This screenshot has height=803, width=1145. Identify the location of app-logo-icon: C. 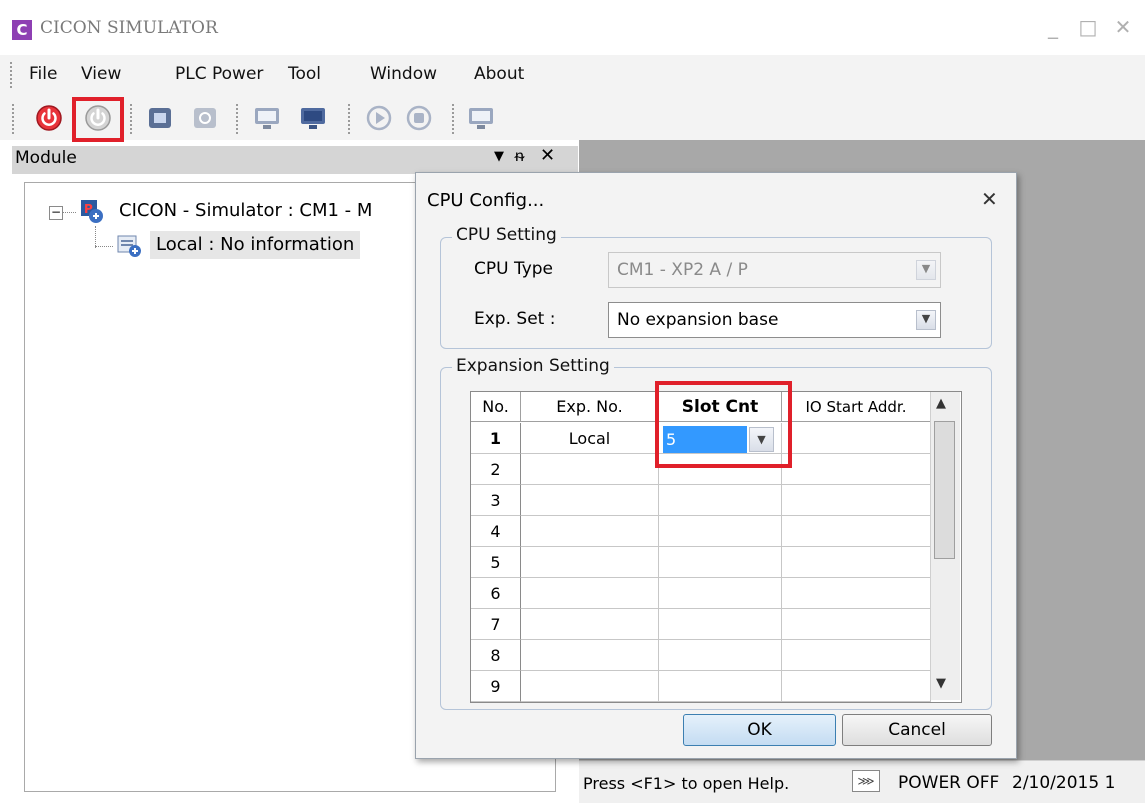
(22, 30).